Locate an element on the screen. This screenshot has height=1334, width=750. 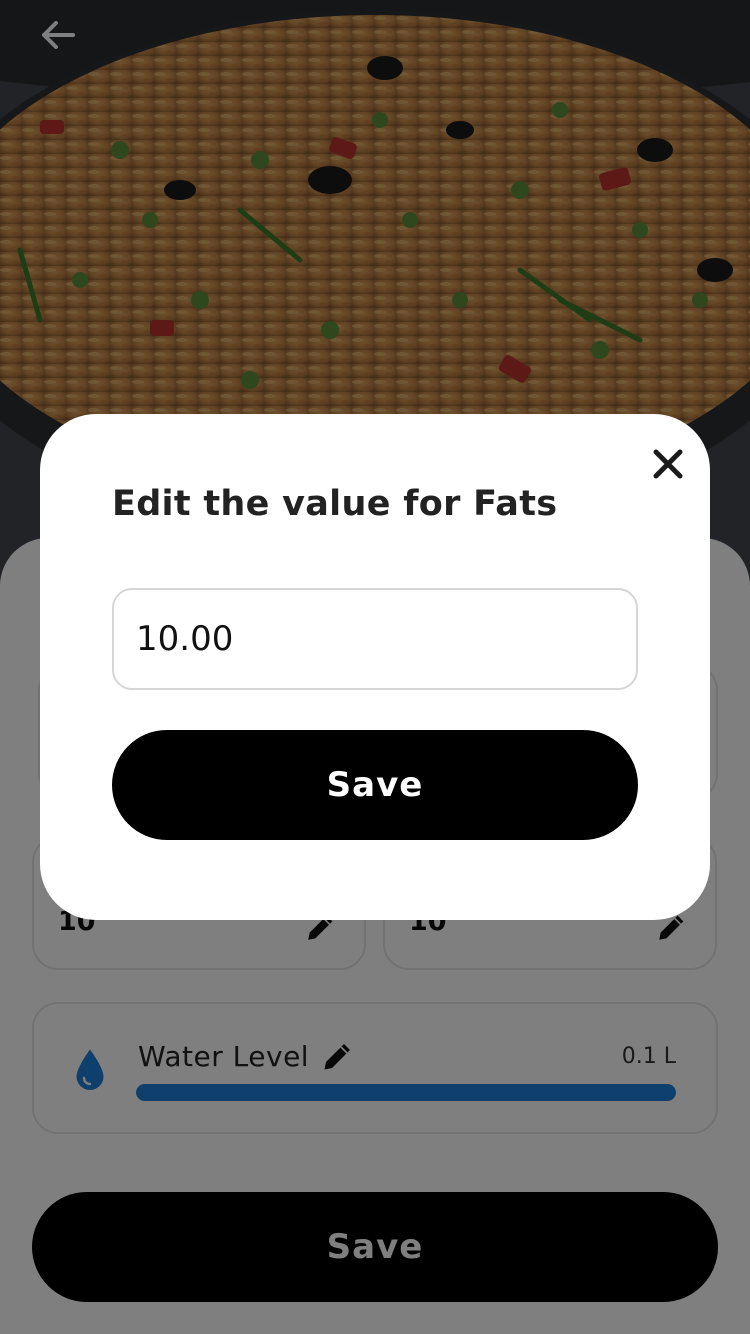
dialog-title: Edit the value for Fats is located at coordinates (335, 504).